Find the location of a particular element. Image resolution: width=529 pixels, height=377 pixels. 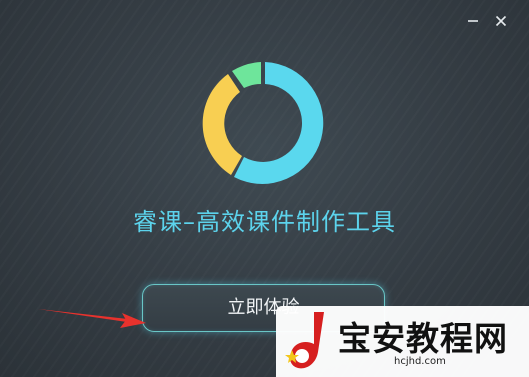

minimize-button is located at coordinates (473, 21).